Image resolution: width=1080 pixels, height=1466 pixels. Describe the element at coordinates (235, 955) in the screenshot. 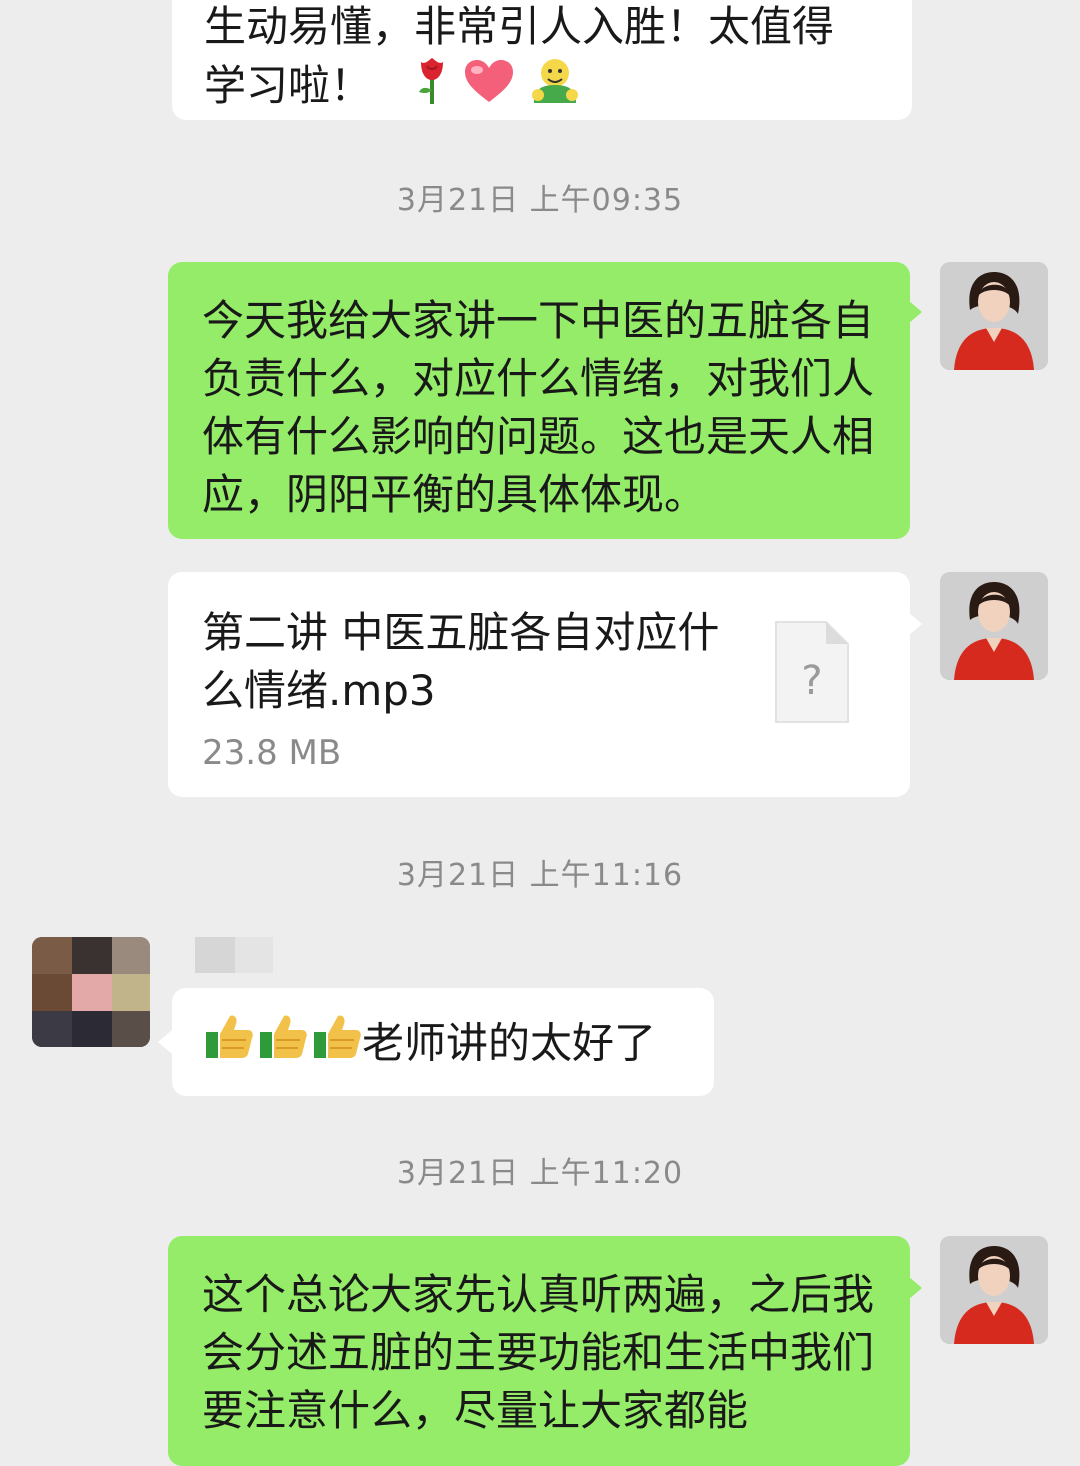

I see `sender-name-redacted` at that location.